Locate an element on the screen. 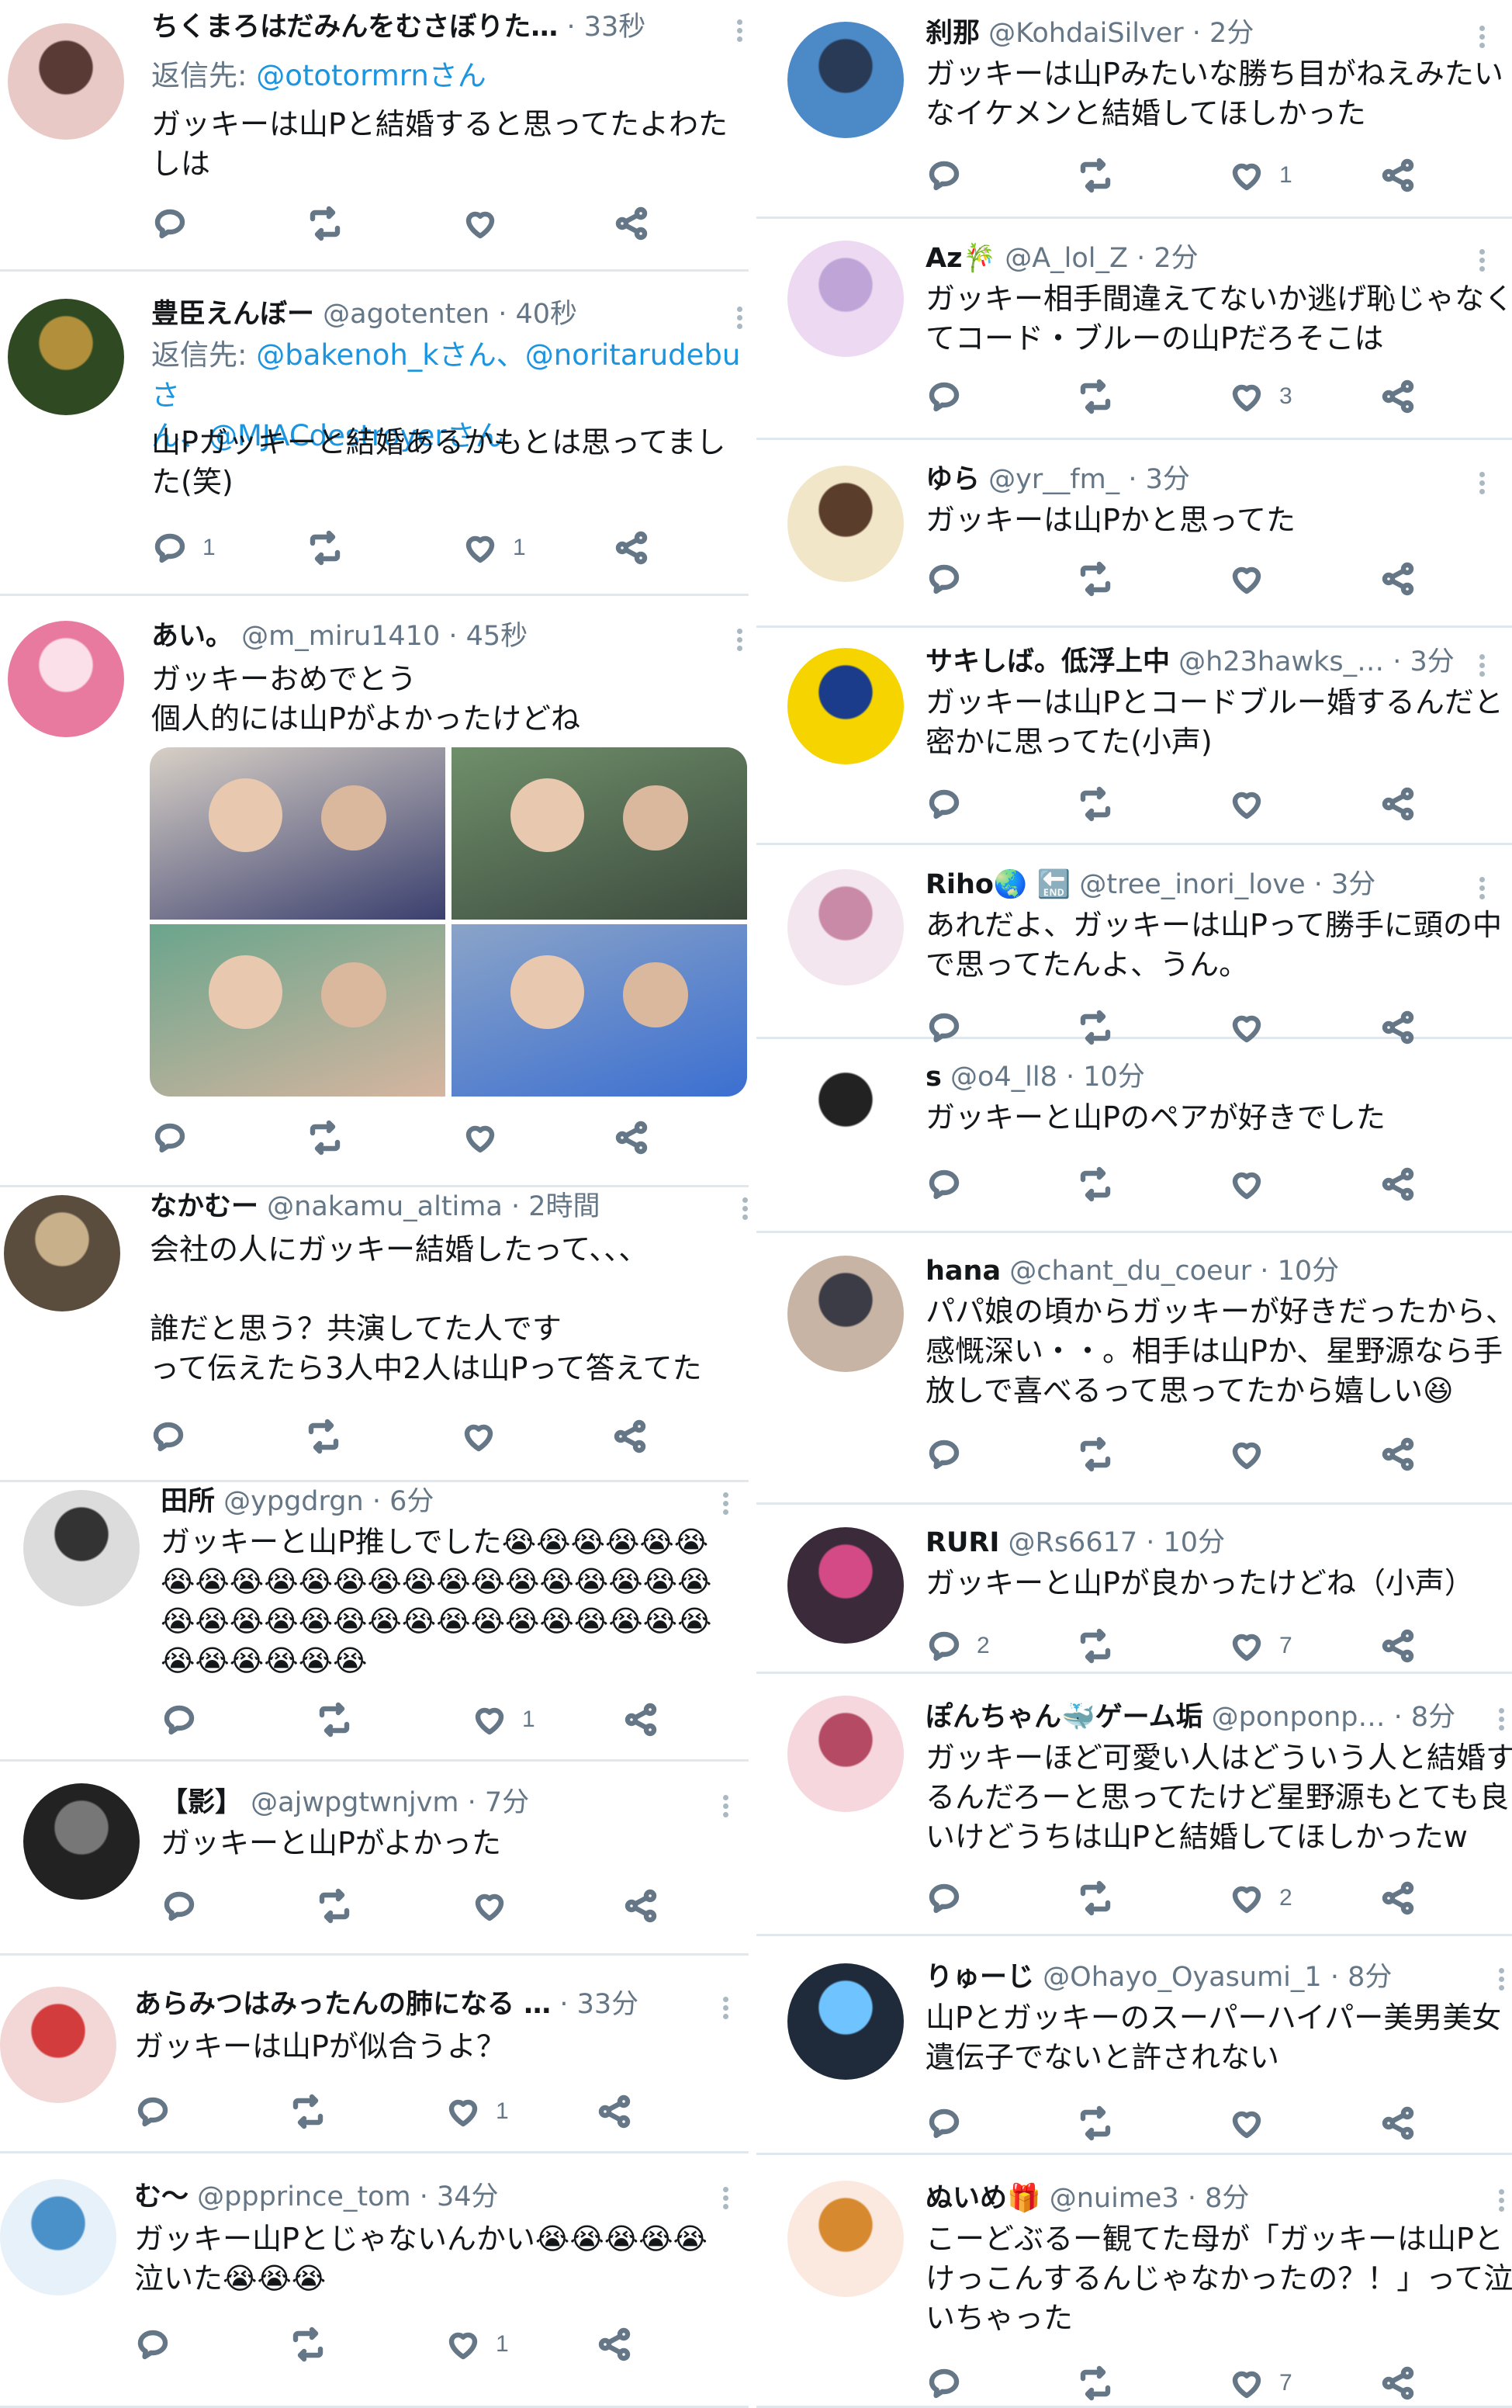  reply-button: 1 is located at coordinates (183, 548).